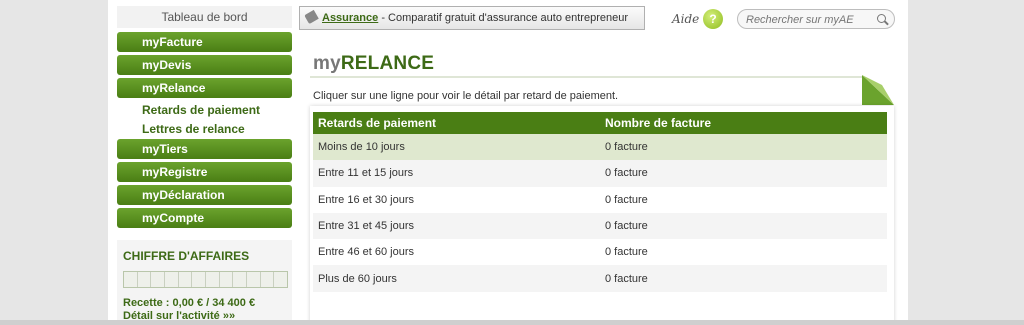 The width and height of the screenshot is (1024, 325). Describe the element at coordinates (456, 278) in the screenshot. I see `row-range: Plus de 60 jours` at that location.